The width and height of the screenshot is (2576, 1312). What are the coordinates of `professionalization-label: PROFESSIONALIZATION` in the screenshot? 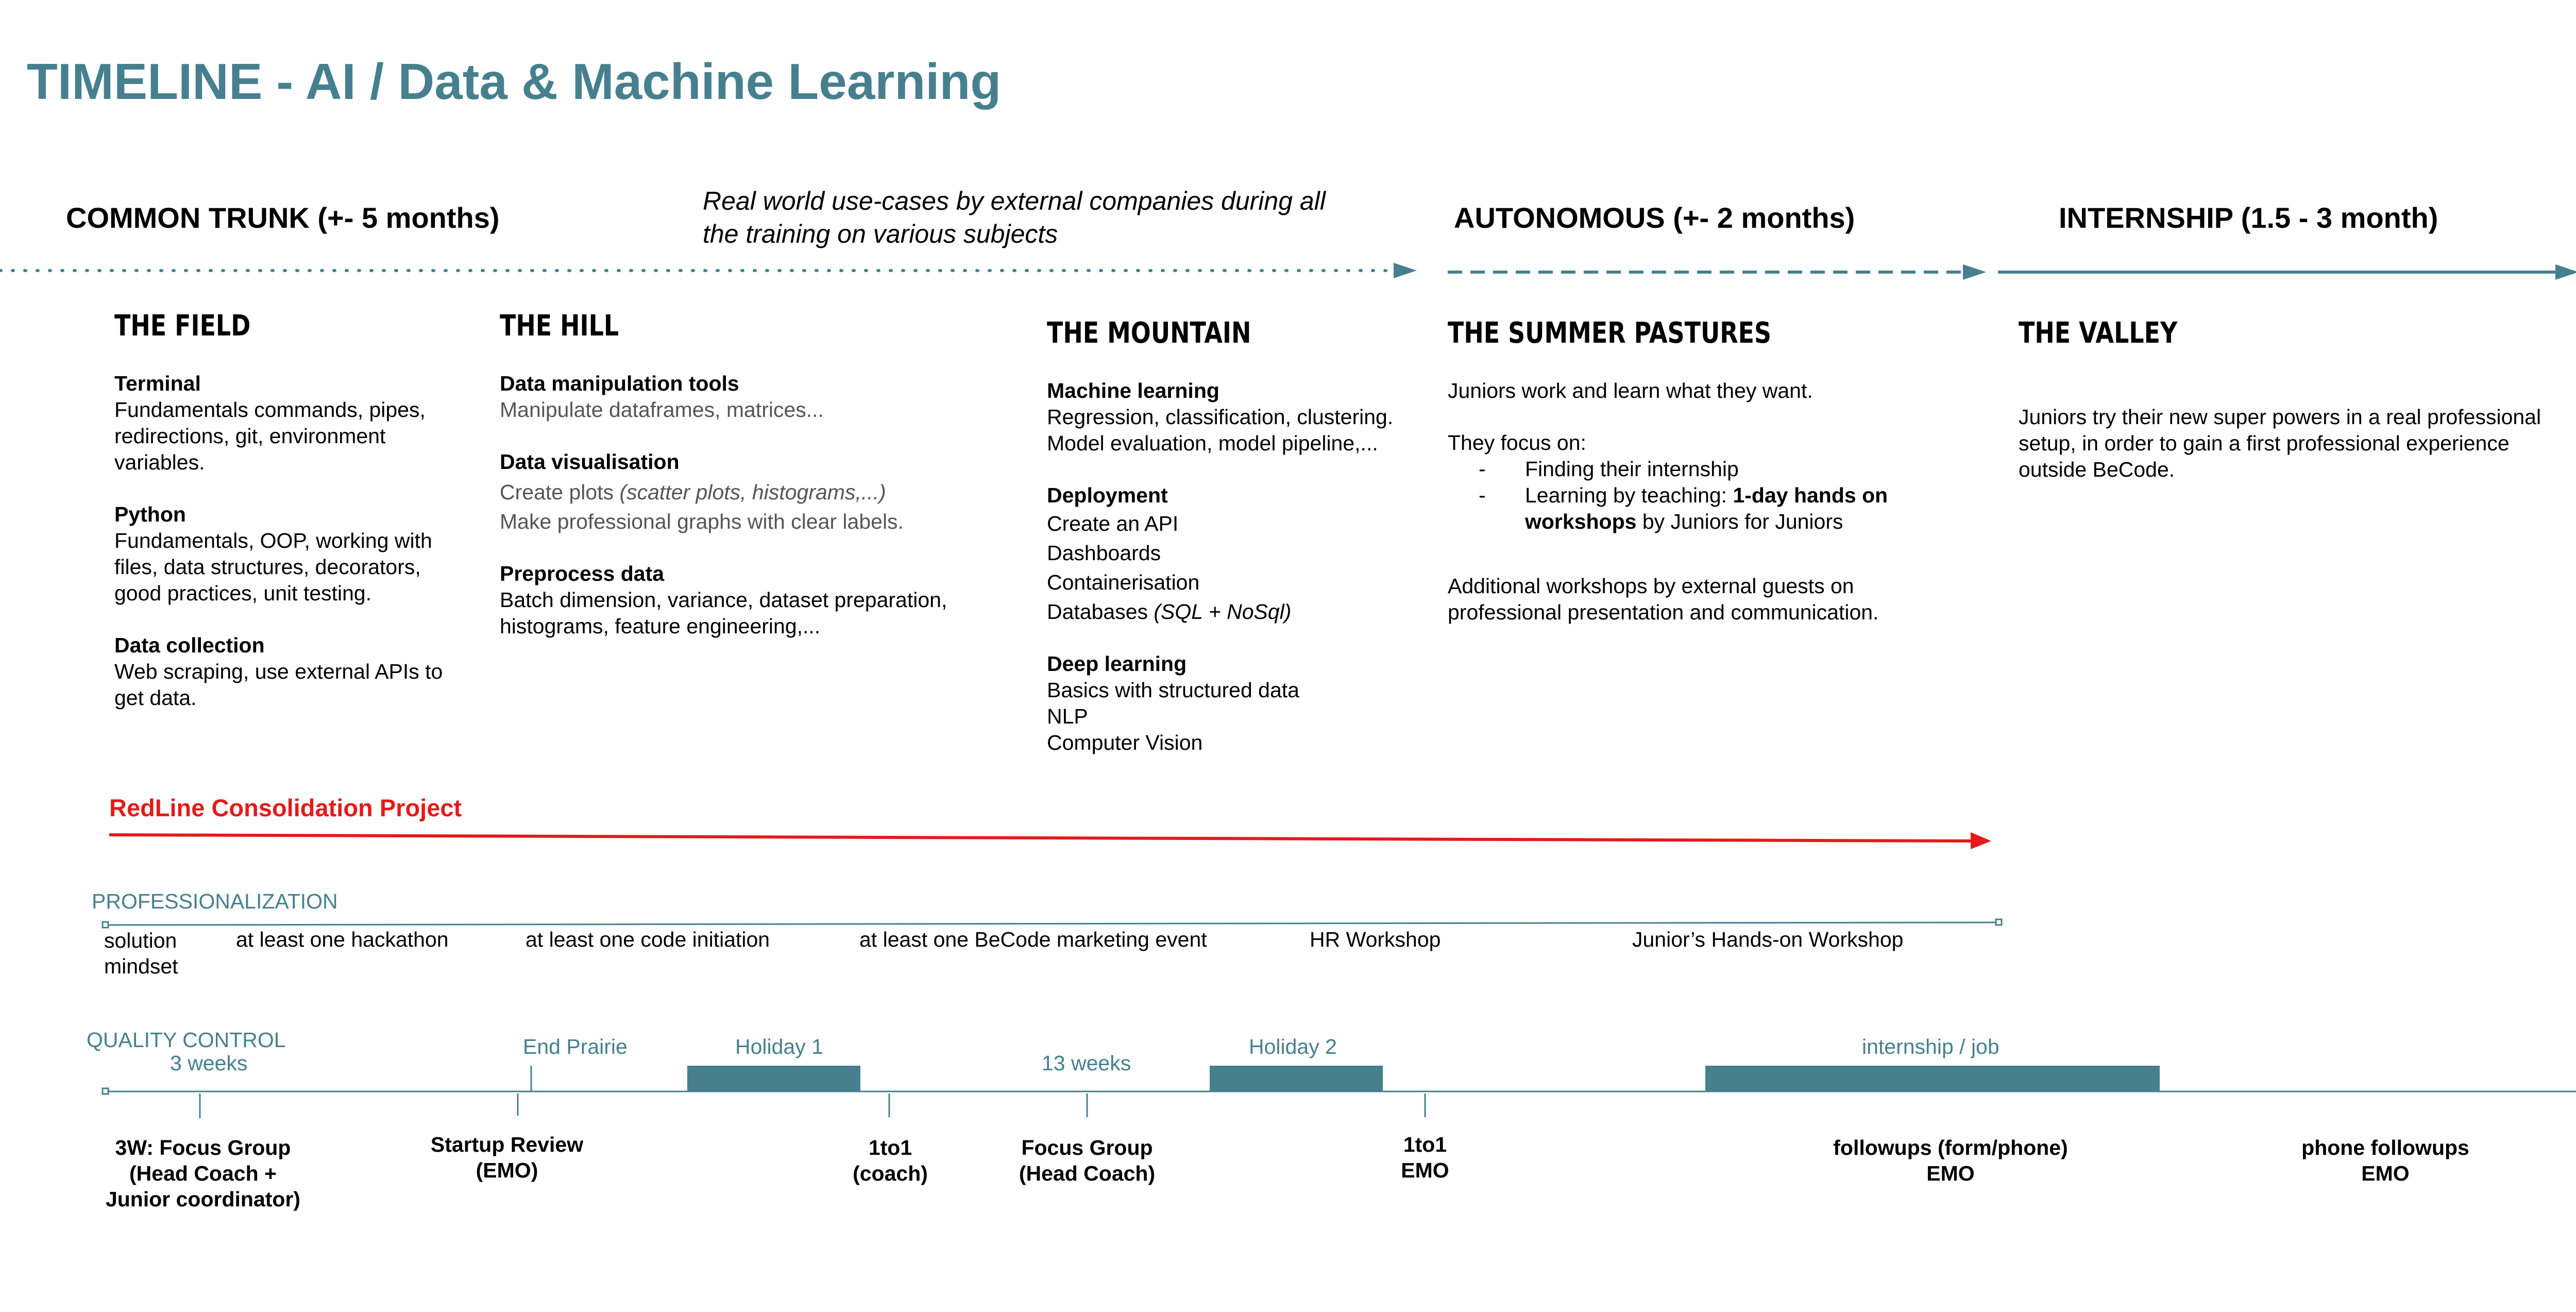 It's located at (215, 901).